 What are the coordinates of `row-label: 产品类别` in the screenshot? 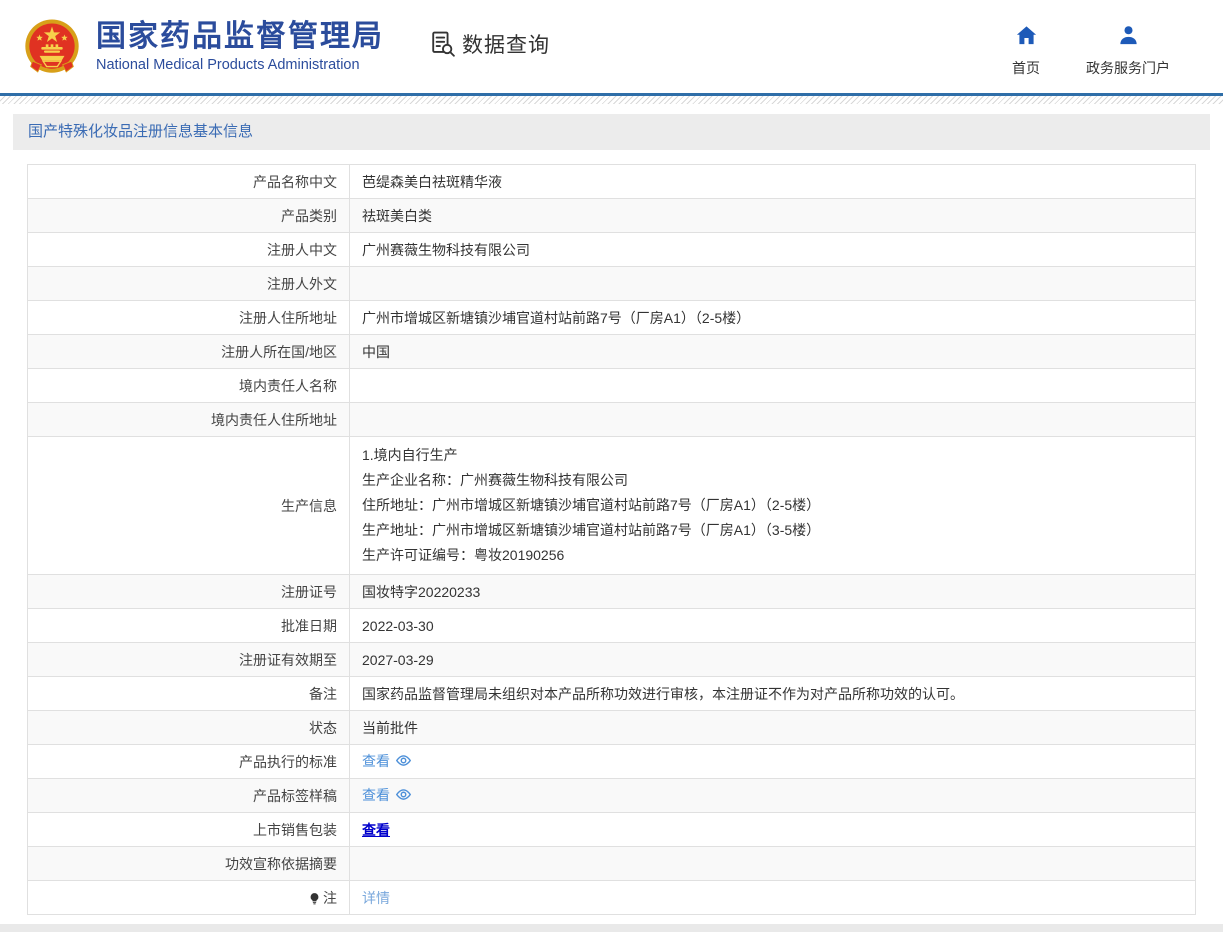 It's located at (188, 215).